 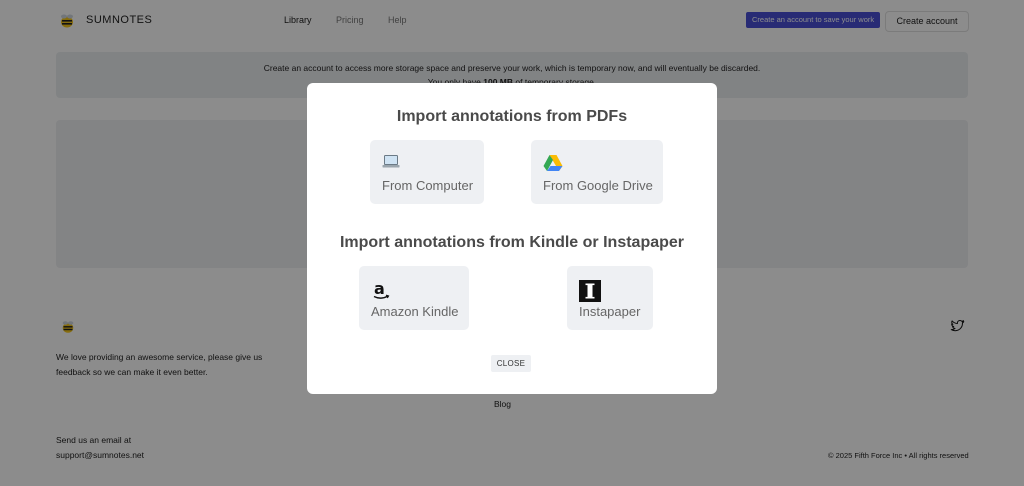 I want to click on amazon-icon: a, so click(x=381, y=289).